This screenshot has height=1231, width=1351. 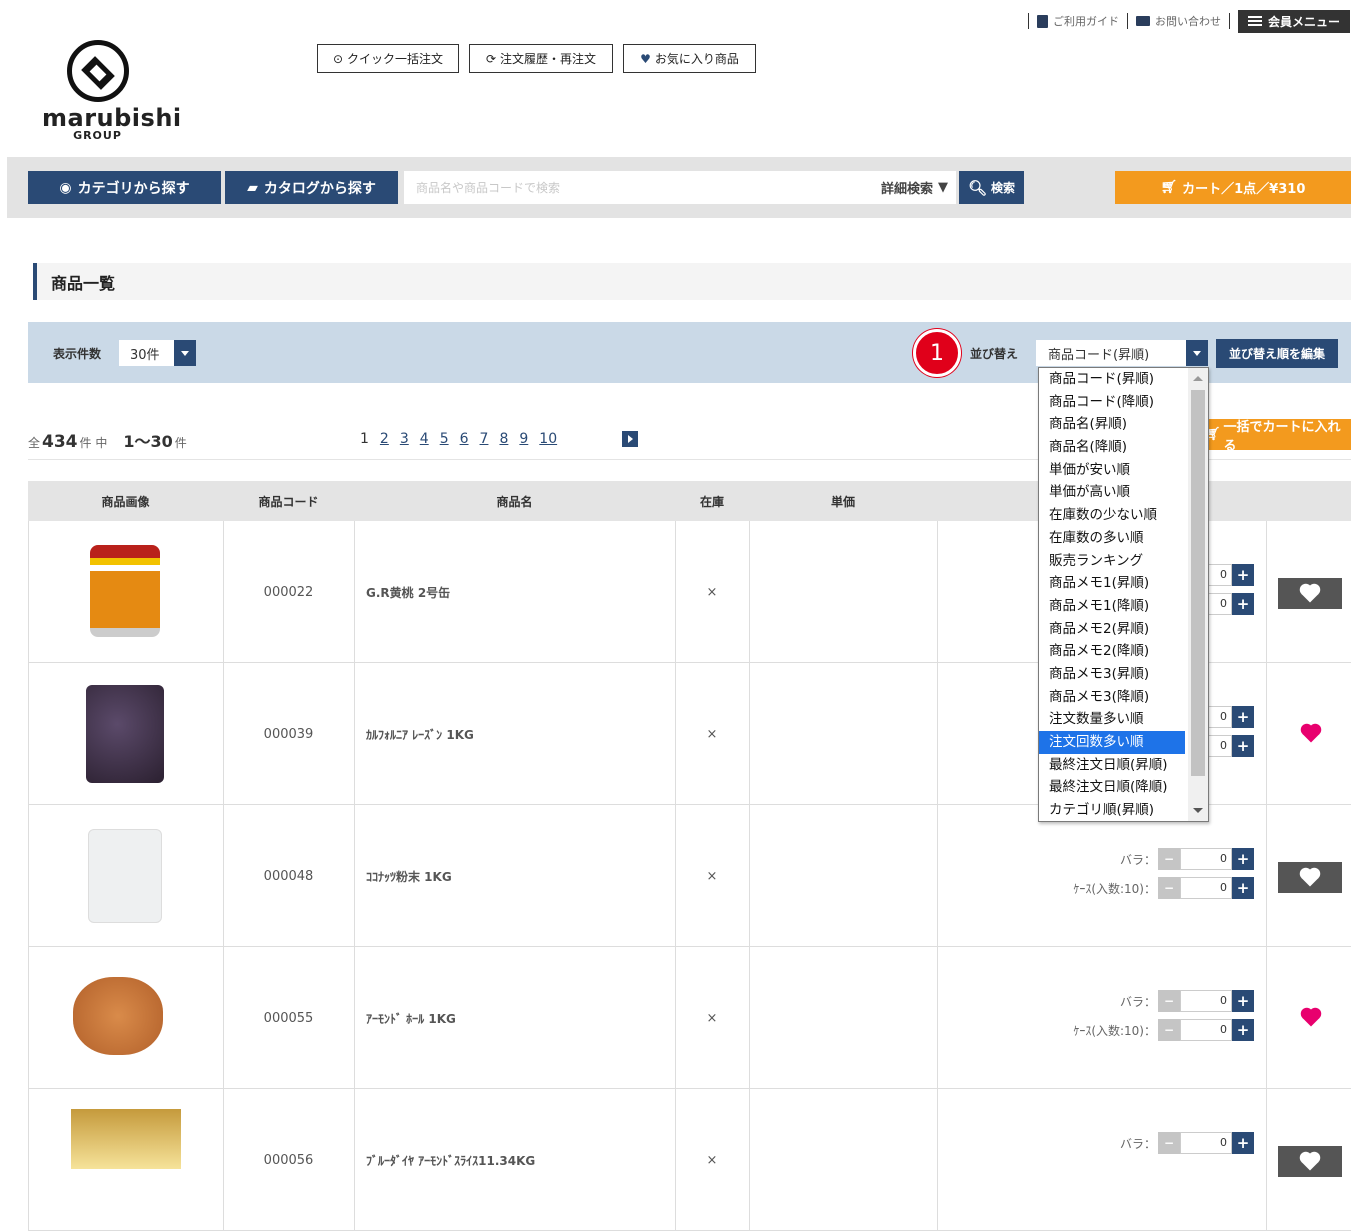 I want to click on sort-option: 商品コード(昇順), so click(x=1112, y=379).